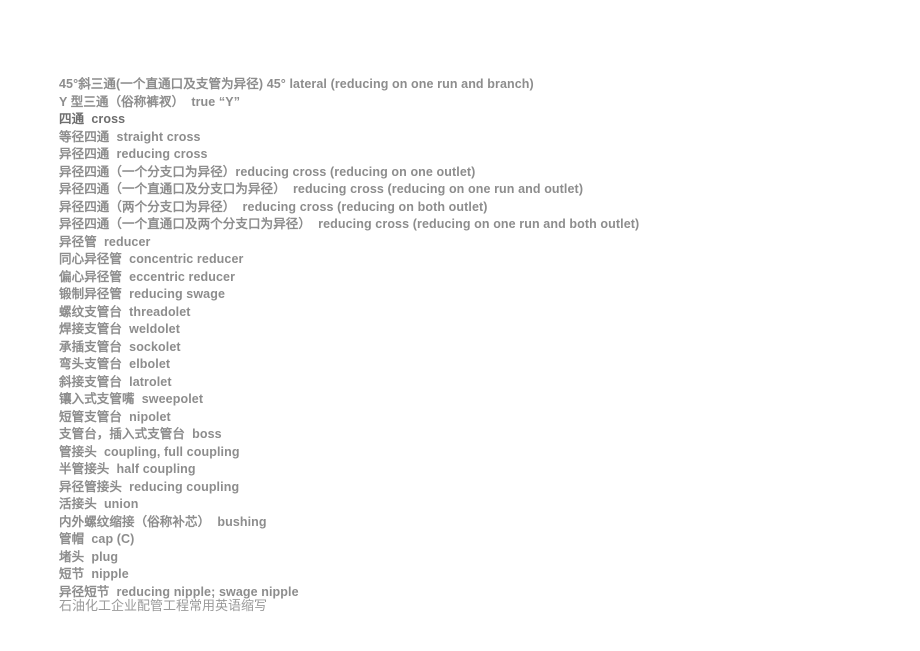 Image resolution: width=920 pixels, height=651 pixels. I want to click on glossary-entry: 短管支管台 nipolet, so click(115, 416).